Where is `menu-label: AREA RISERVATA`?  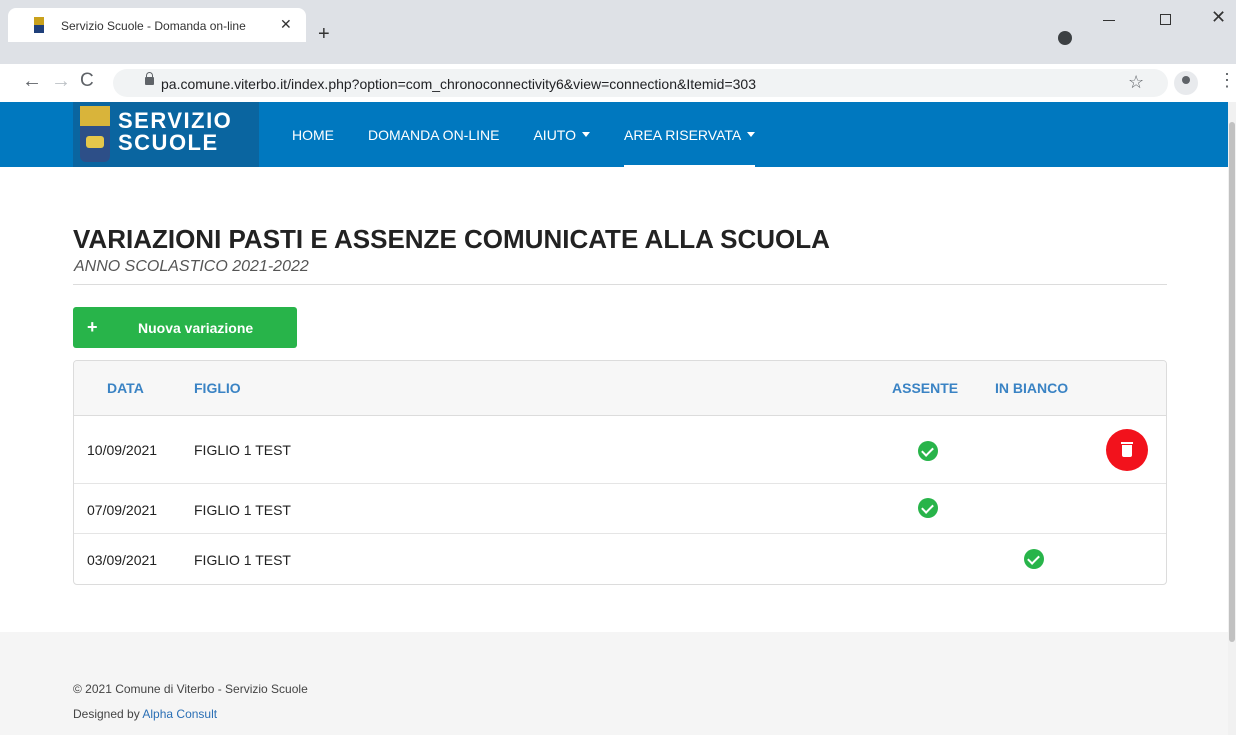 menu-label: AREA RISERVATA is located at coordinates (683, 134).